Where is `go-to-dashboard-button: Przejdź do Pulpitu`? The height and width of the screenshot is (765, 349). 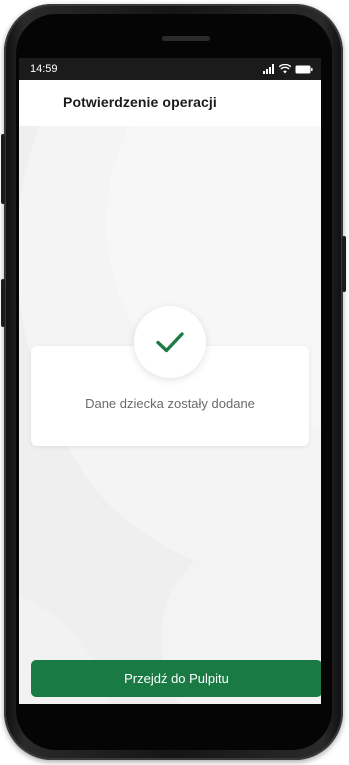
go-to-dashboard-button: Przejdź do Pulpitu is located at coordinates (176, 678).